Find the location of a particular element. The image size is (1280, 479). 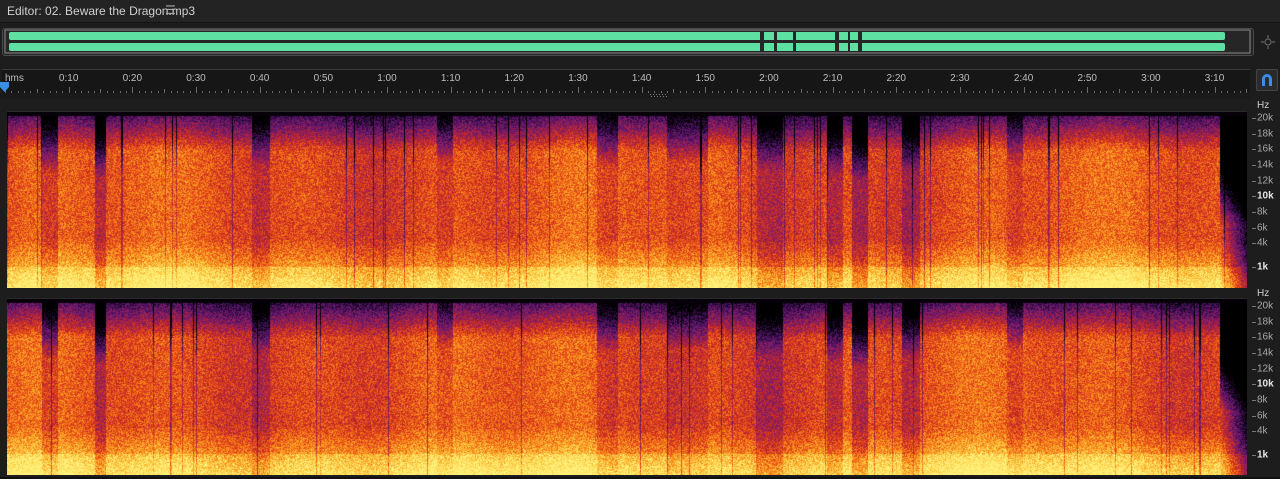

magnet-icon is located at coordinates (1267, 80).